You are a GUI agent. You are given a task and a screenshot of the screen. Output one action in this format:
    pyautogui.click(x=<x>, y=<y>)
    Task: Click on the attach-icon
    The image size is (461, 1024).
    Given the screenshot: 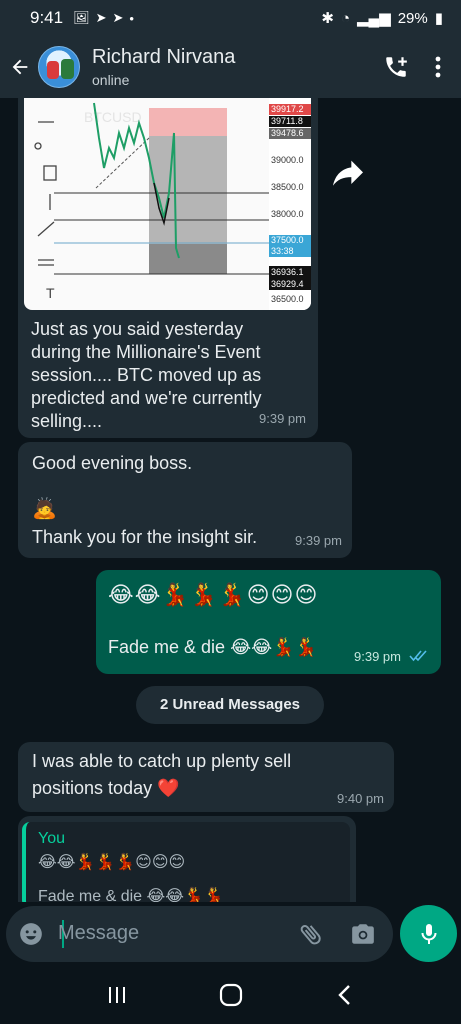 What is the action you would take?
    pyautogui.click(x=311, y=934)
    